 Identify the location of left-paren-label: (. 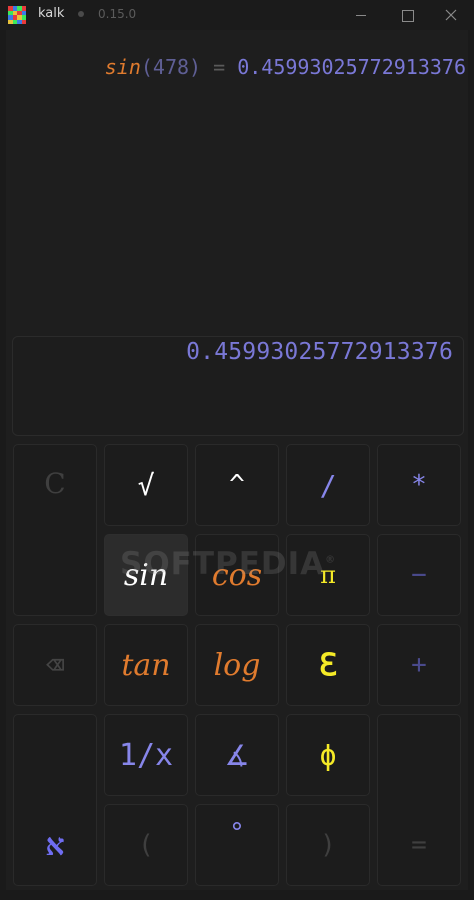
(146, 845).